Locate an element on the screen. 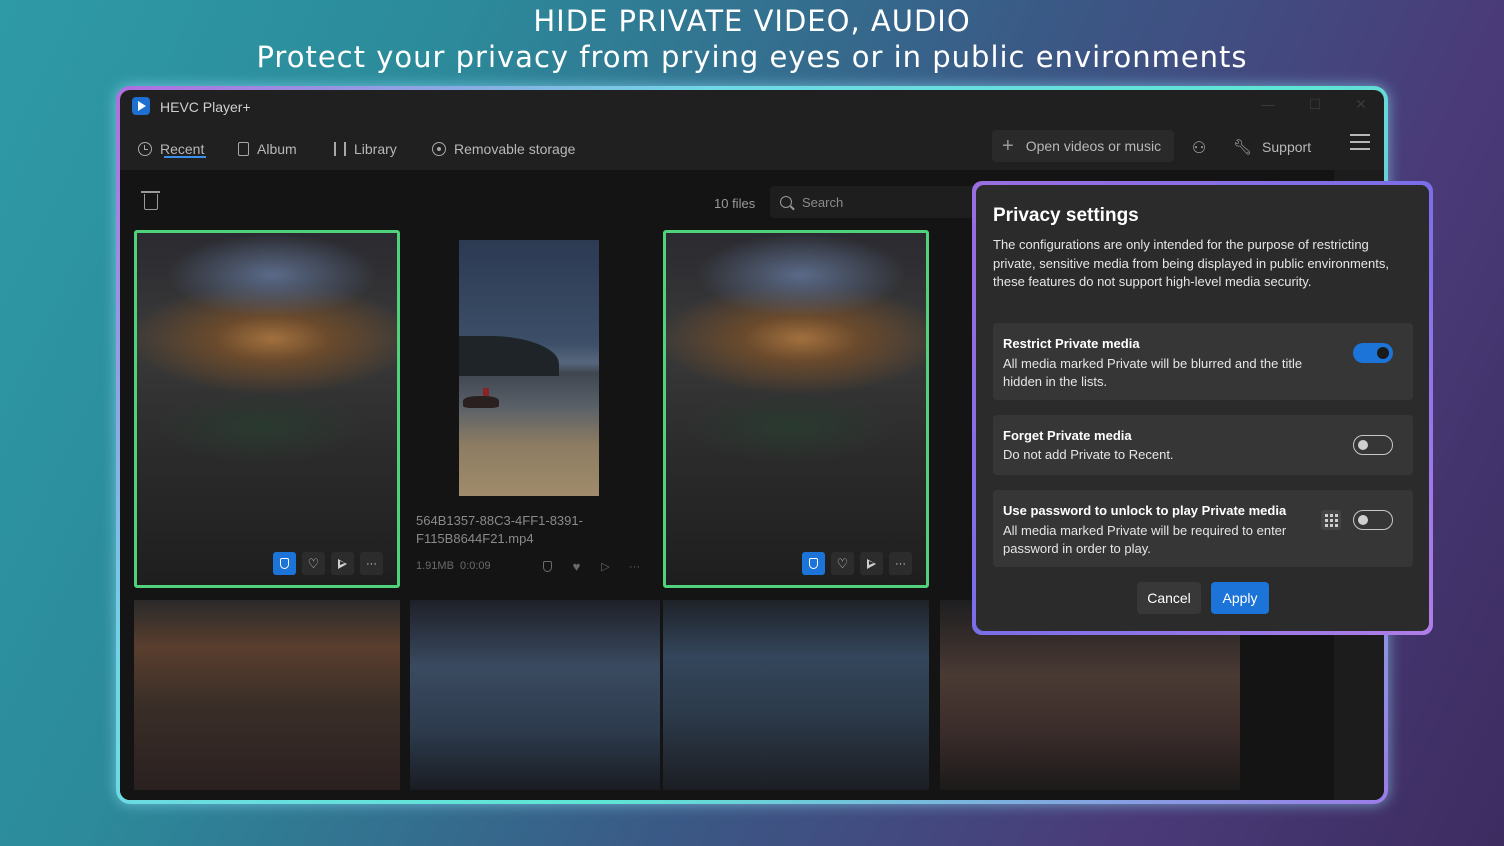 This screenshot has height=846, width=1504. title-bar: HEVC Player+ — ☐ ✕ is located at coordinates (752, 107).